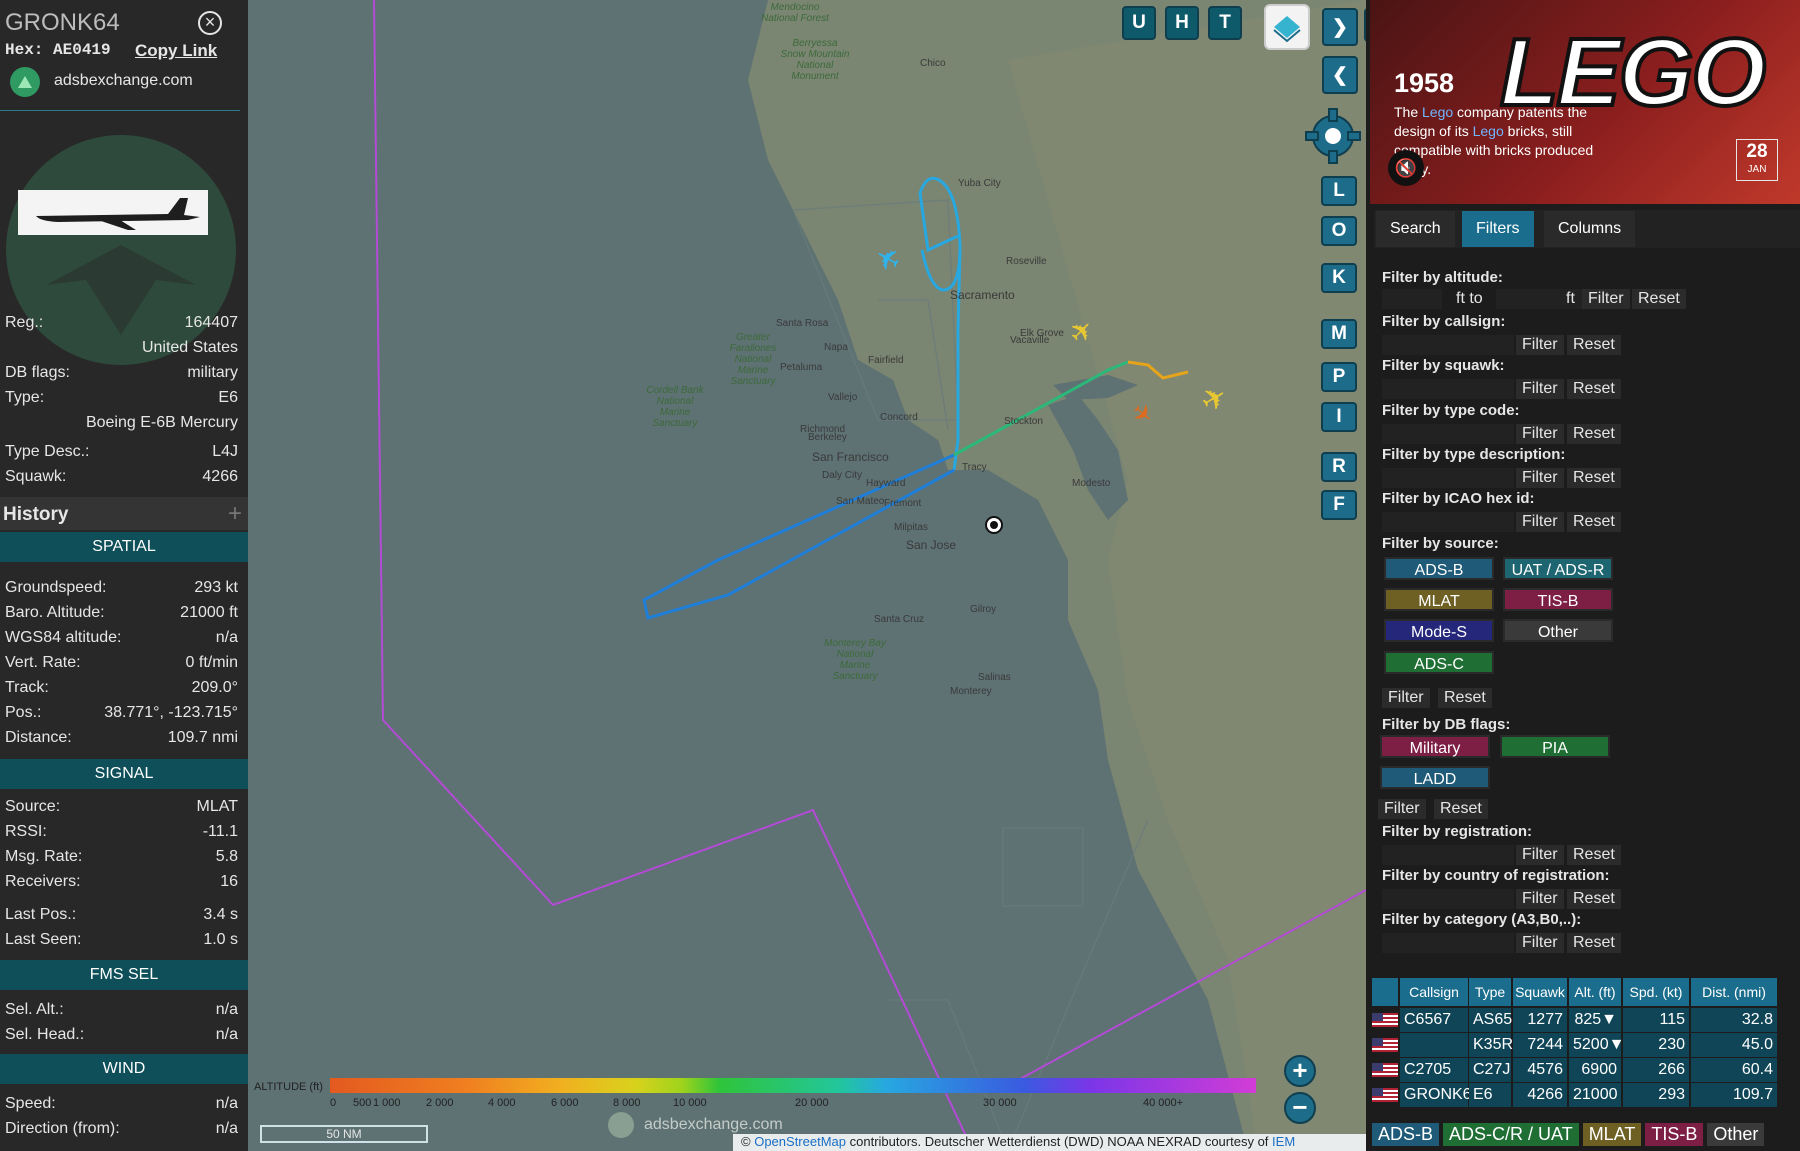 This screenshot has width=1800, height=1151. What do you see at coordinates (1412, 299) in the screenshot?
I see `altitude-min-input` at bounding box center [1412, 299].